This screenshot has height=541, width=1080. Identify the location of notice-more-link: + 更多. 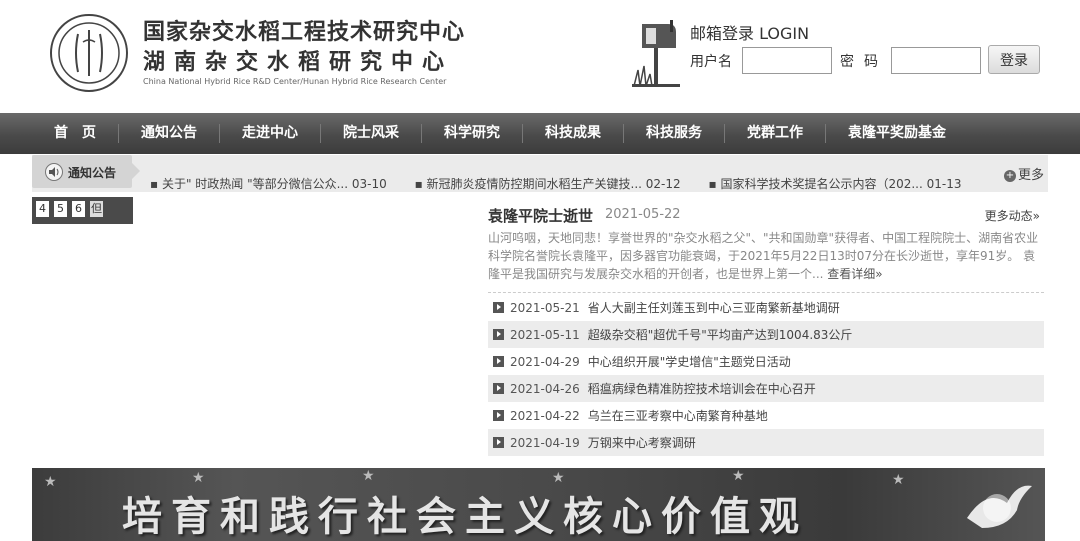
(1023, 173).